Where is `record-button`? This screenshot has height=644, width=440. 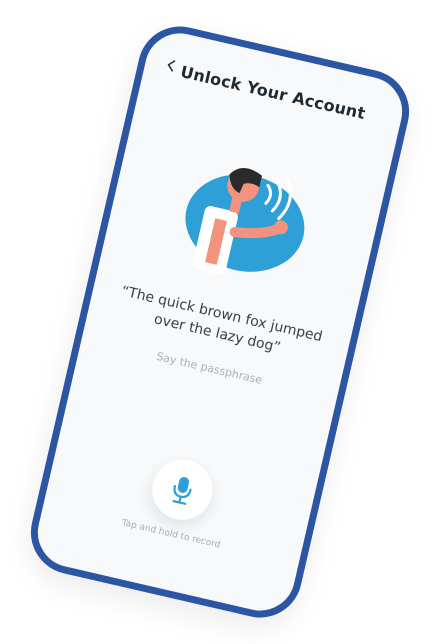 record-button is located at coordinates (182, 489).